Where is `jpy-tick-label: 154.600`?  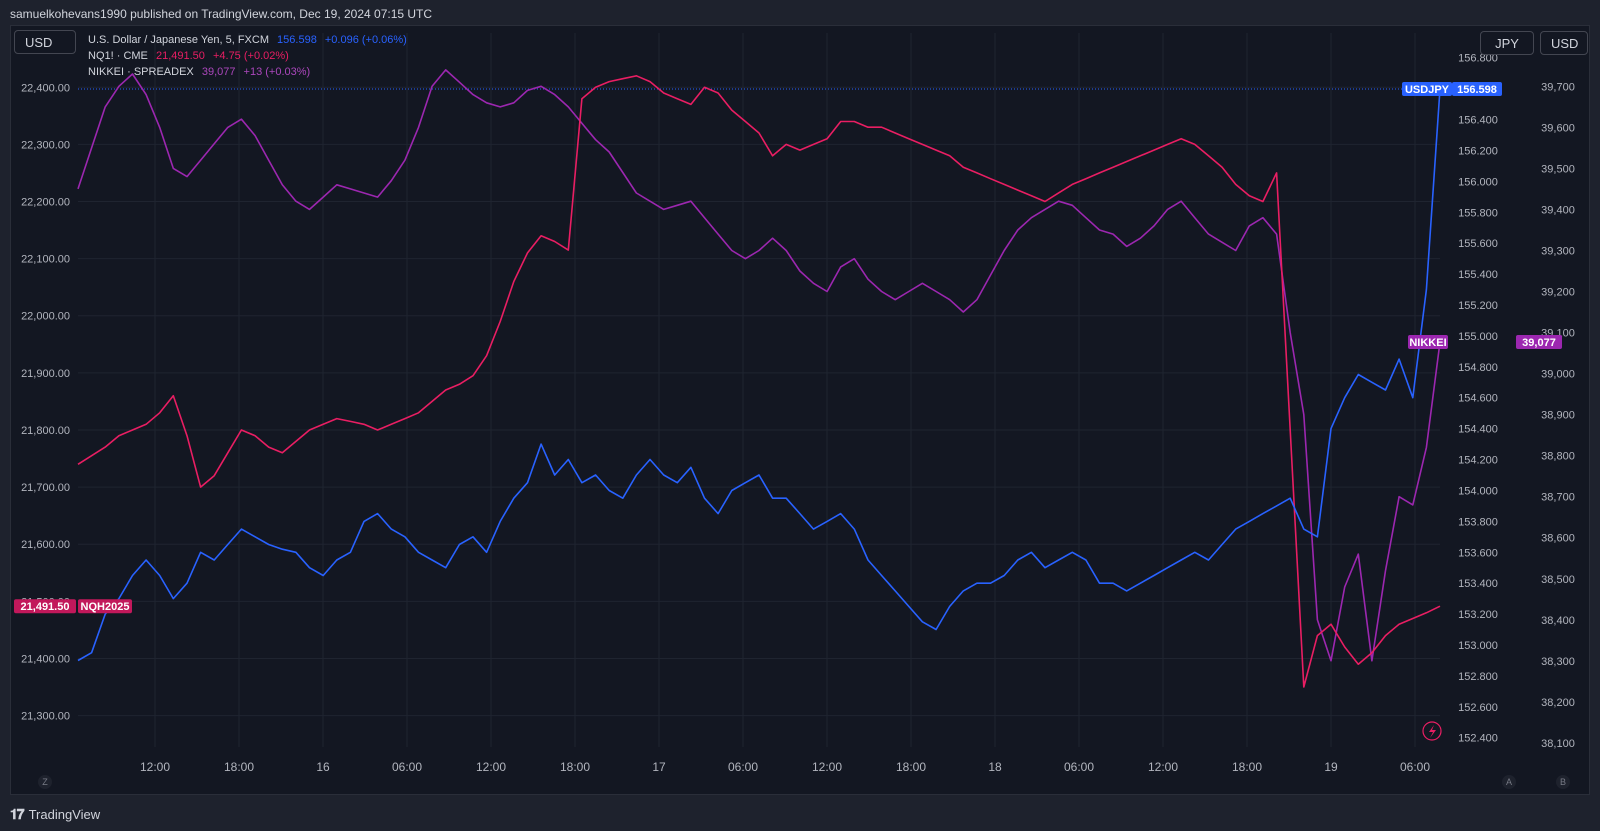 jpy-tick-label: 154.600 is located at coordinates (1478, 399).